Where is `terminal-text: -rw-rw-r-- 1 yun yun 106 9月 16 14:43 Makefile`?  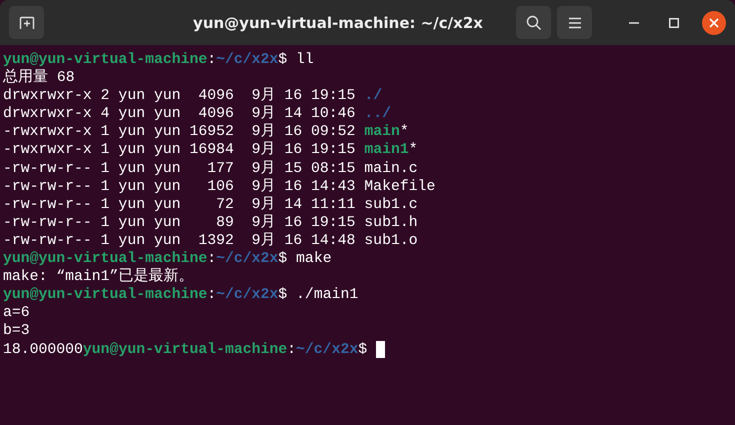 terminal-text: -rw-rw-r-- 1 yun yun 106 9月 16 14:43 Makefile is located at coordinates (219, 187).